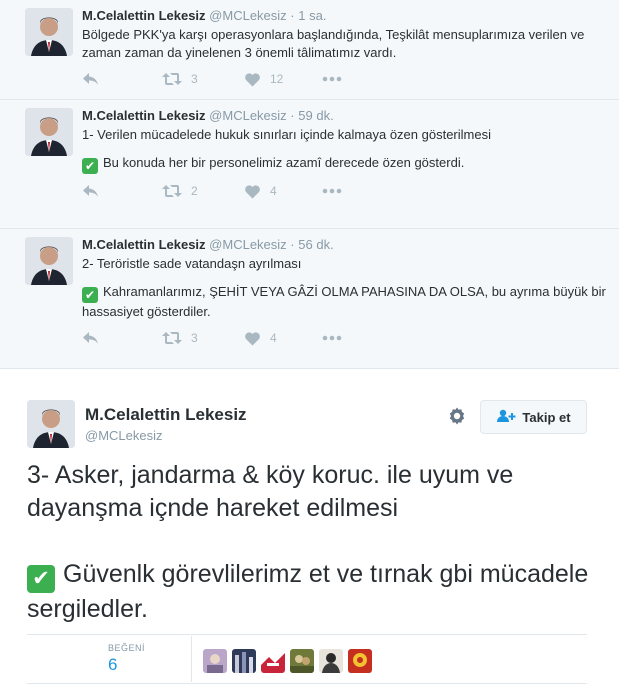 This screenshot has width=619, height=688. Describe the element at coordinates (312, 15) in the screenshot. I see `timestamp: 1 sa.` at that location.